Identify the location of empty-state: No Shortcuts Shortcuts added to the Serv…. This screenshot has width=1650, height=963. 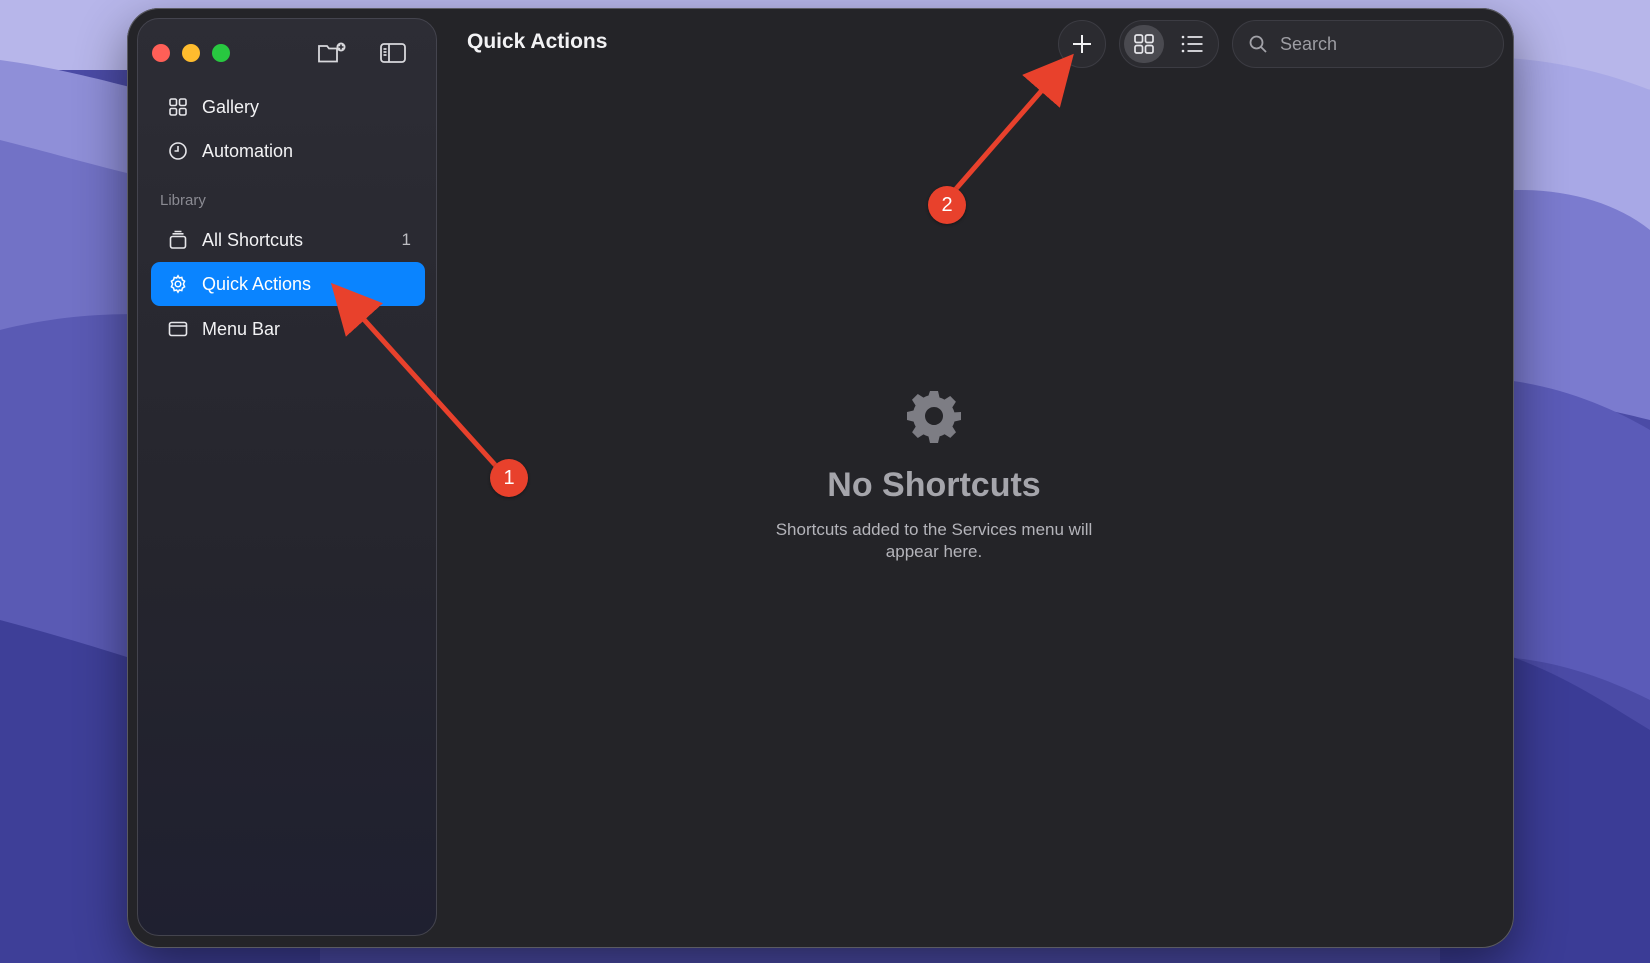
(934, 475).